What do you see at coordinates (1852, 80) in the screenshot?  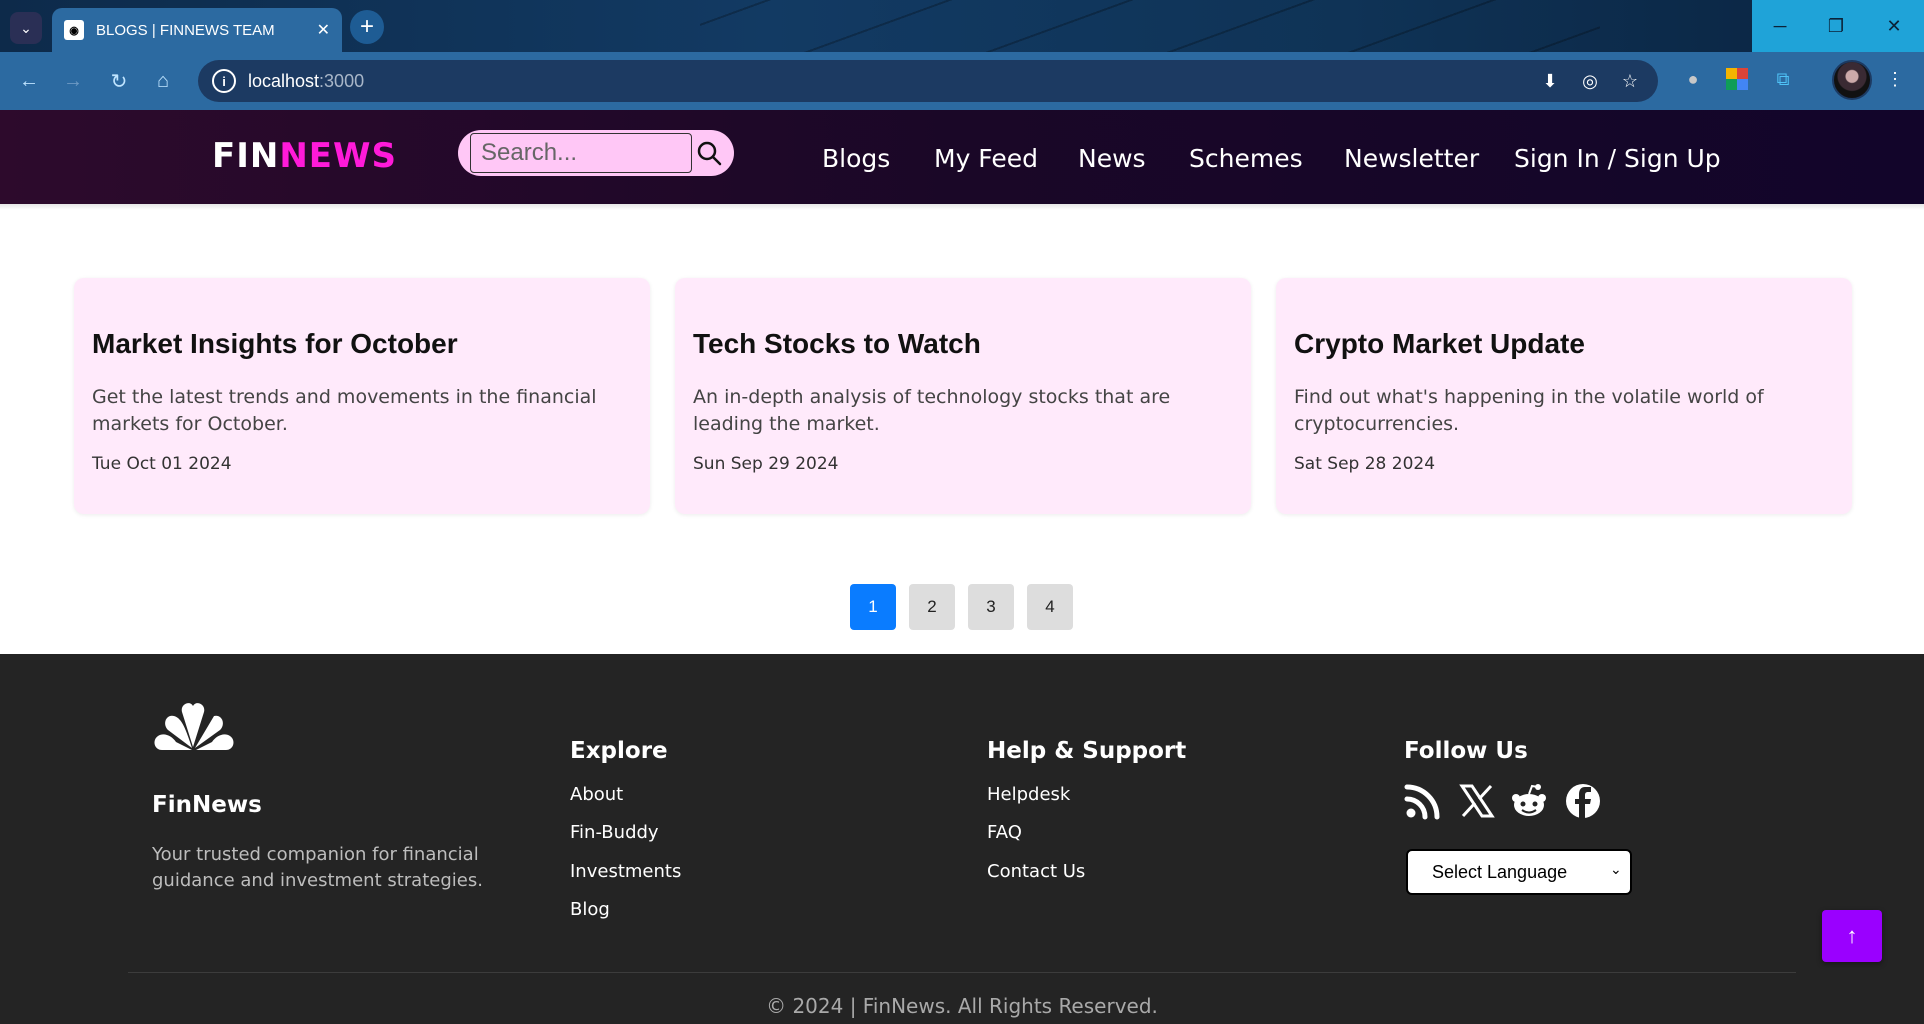 I see `profile-avatar` at bounding box center [1852, 80].